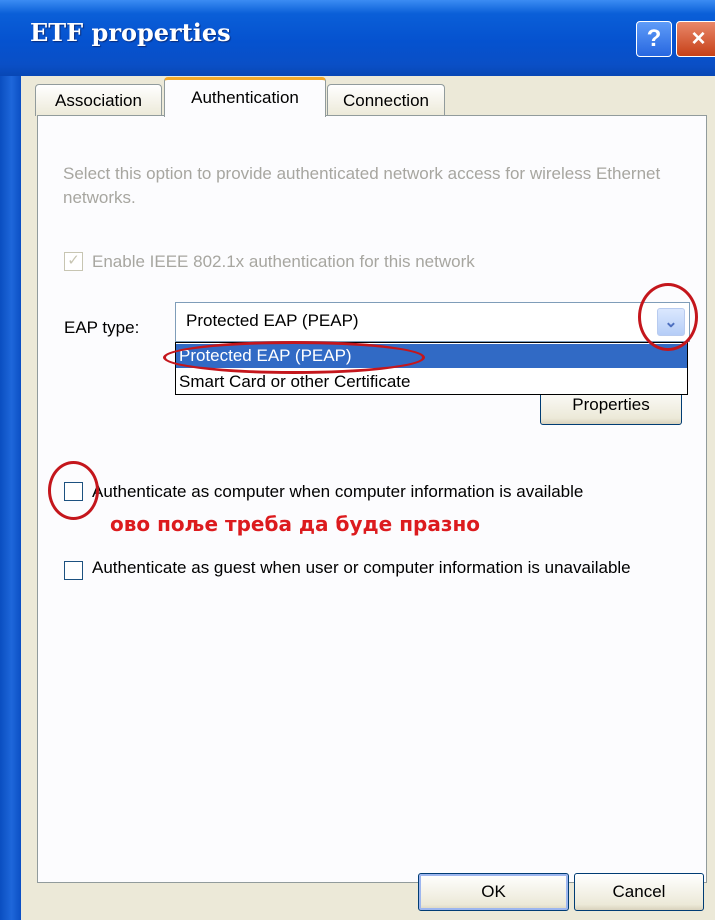  I want to click on tab-connection: Connection, so click(386, 100).